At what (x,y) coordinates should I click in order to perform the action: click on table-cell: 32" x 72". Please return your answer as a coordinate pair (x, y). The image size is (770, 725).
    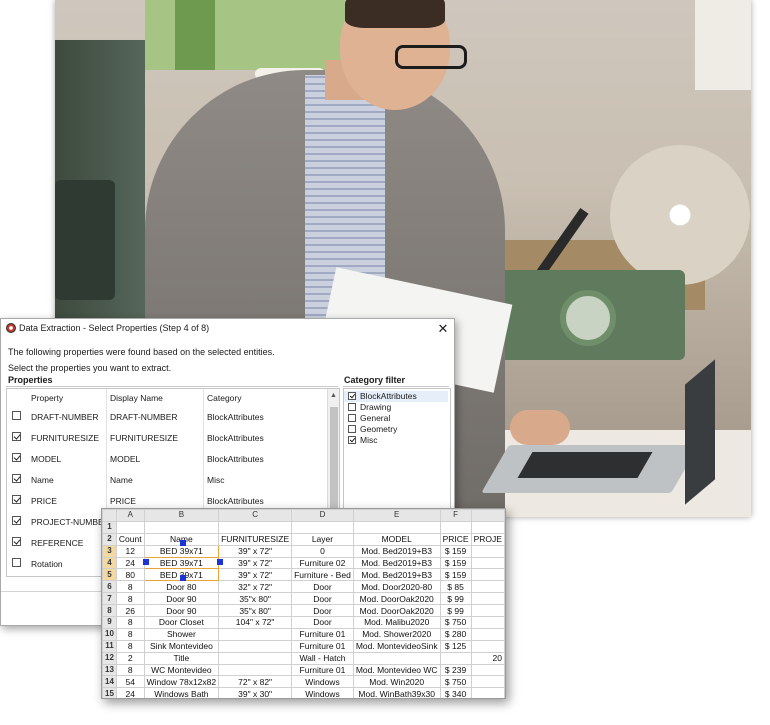
    Looking at the image, I should click on (255, 587).